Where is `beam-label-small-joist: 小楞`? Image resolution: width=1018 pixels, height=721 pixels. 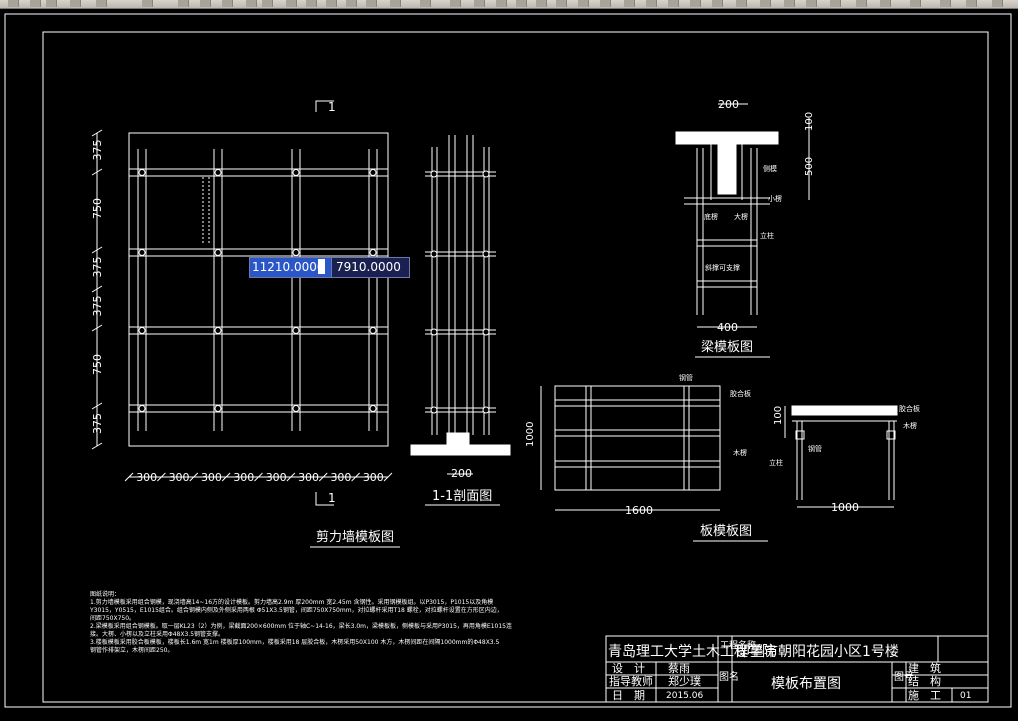
beam-label-small-joist: 小楞 is located at coordinates (775, 198).